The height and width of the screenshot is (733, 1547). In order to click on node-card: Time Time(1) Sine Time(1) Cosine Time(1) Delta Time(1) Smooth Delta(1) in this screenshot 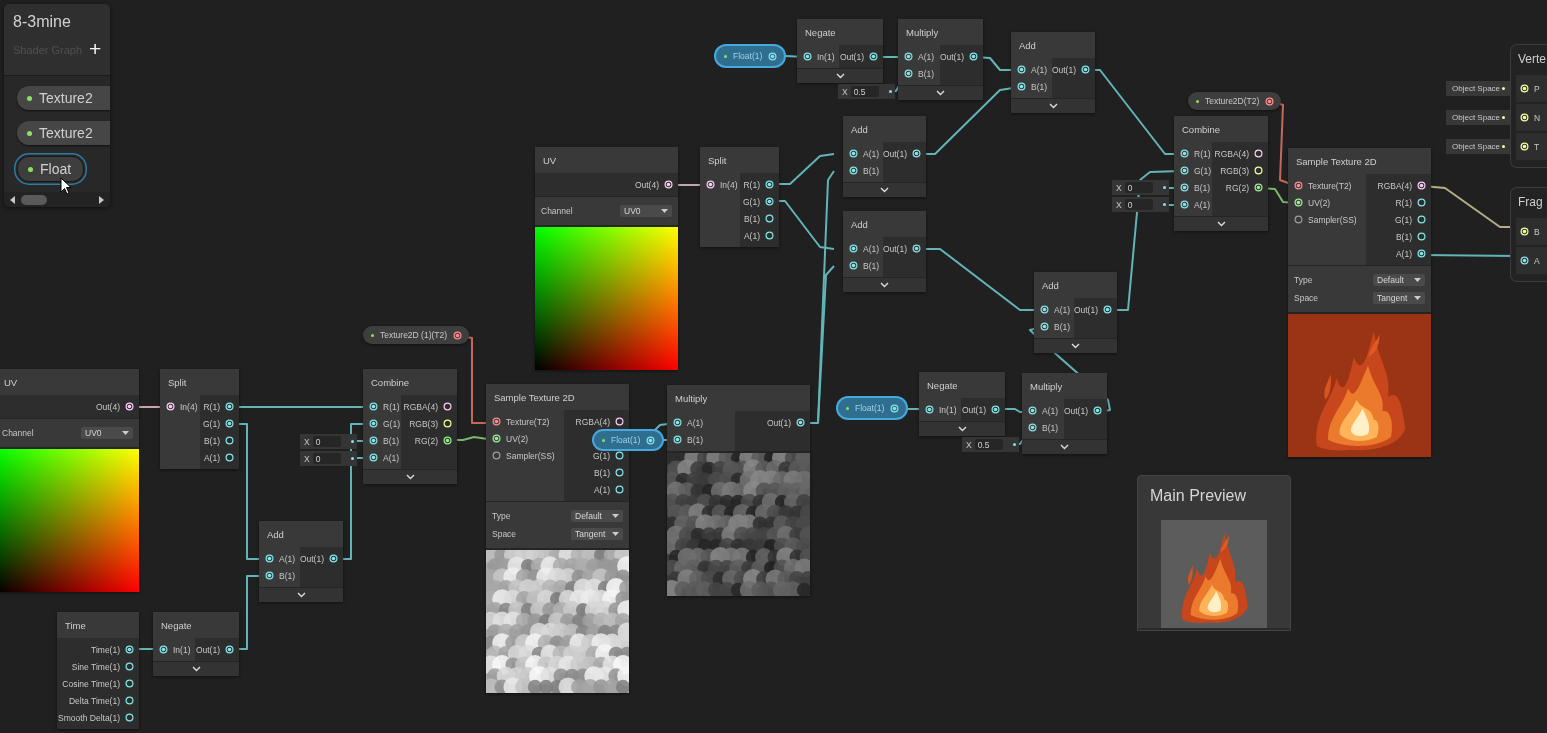, I will do `click(98, 670)`.